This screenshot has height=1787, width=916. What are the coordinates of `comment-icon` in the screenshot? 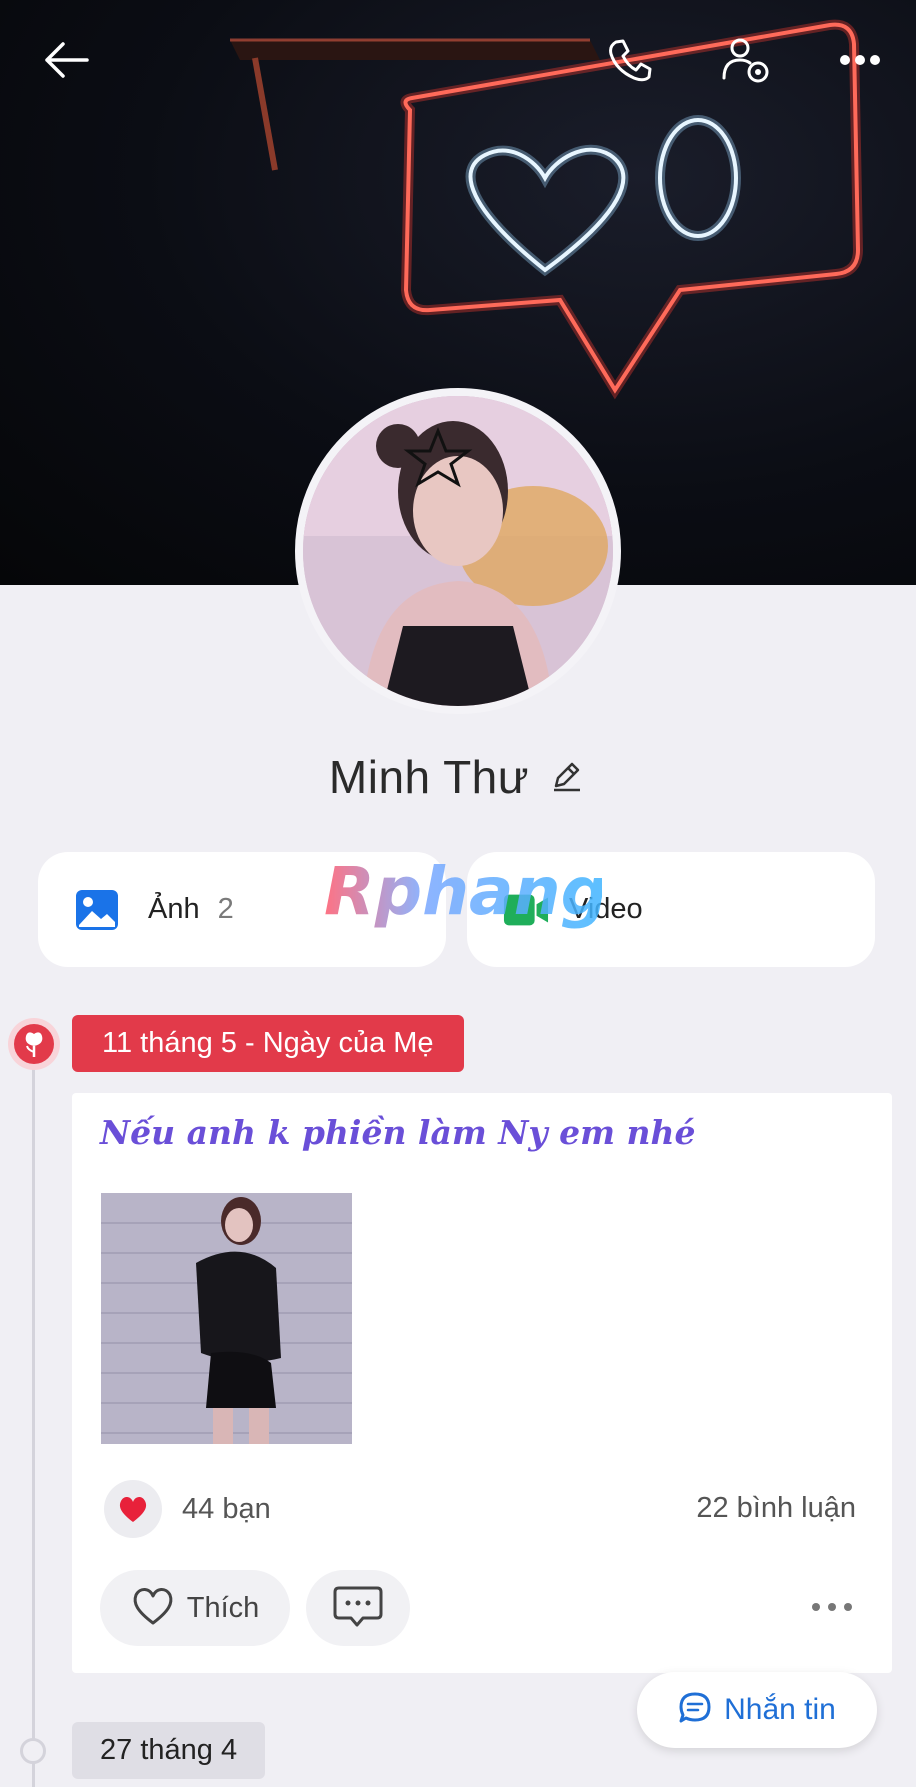 It's located at (358, 1608).